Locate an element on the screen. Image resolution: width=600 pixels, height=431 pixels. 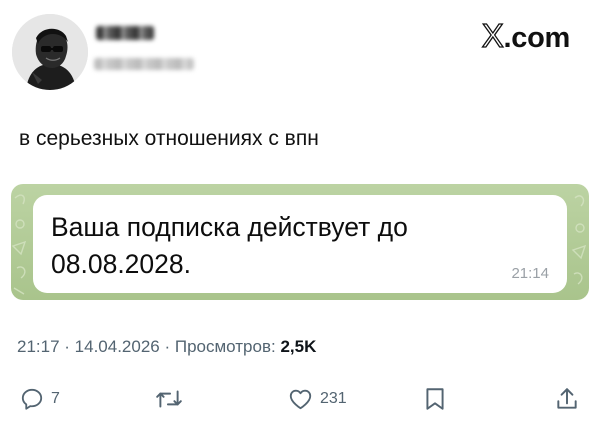
post-time: 21:17 is located at coordinates (38, 346).